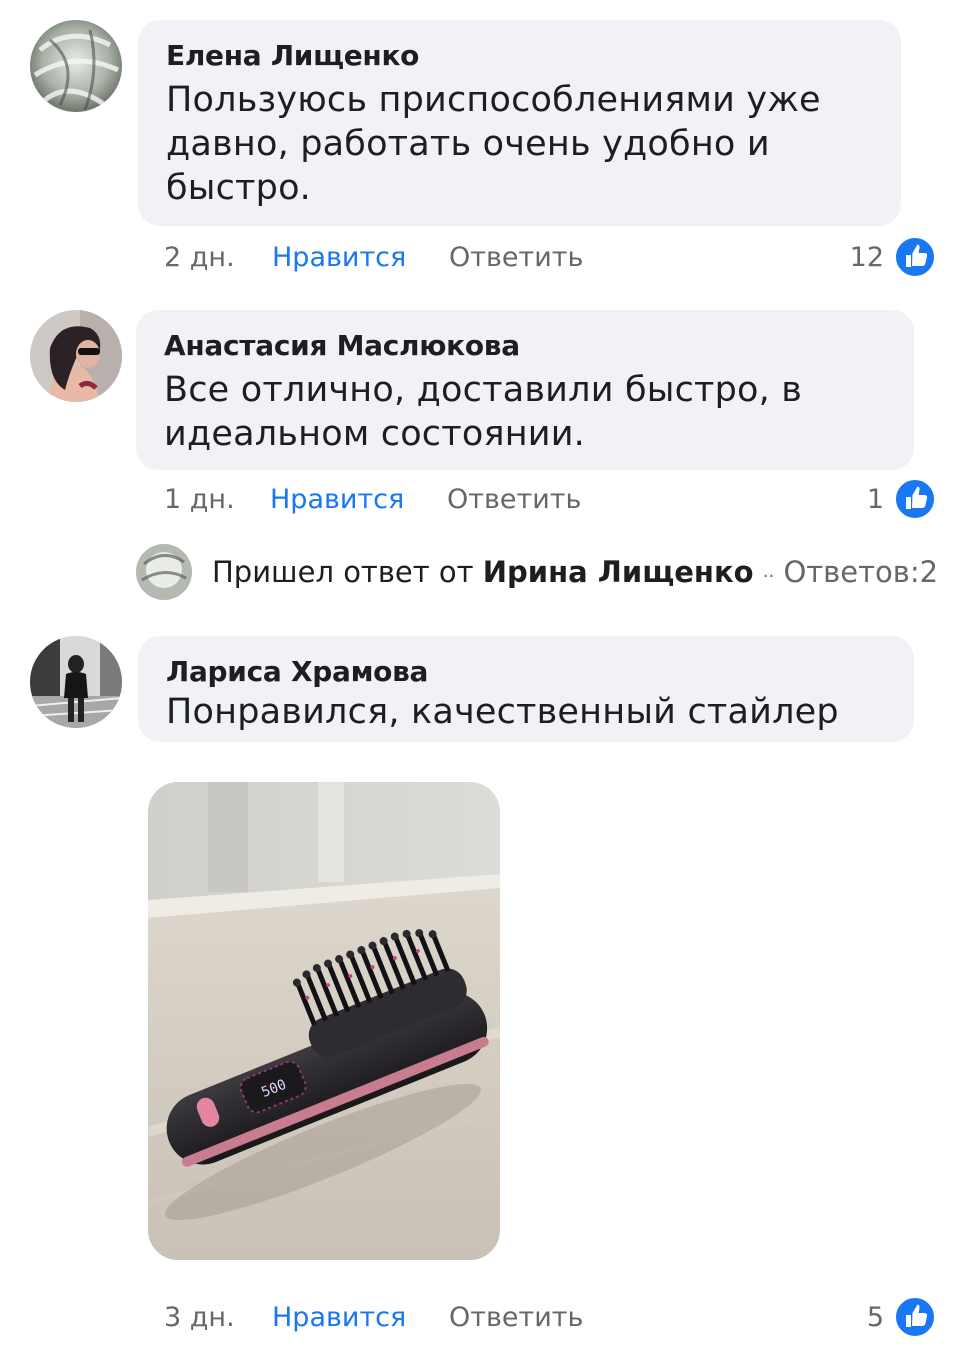  Describe the element at coordinates (852, 258) in the screenshot. I see `like-count: 12` at that location.